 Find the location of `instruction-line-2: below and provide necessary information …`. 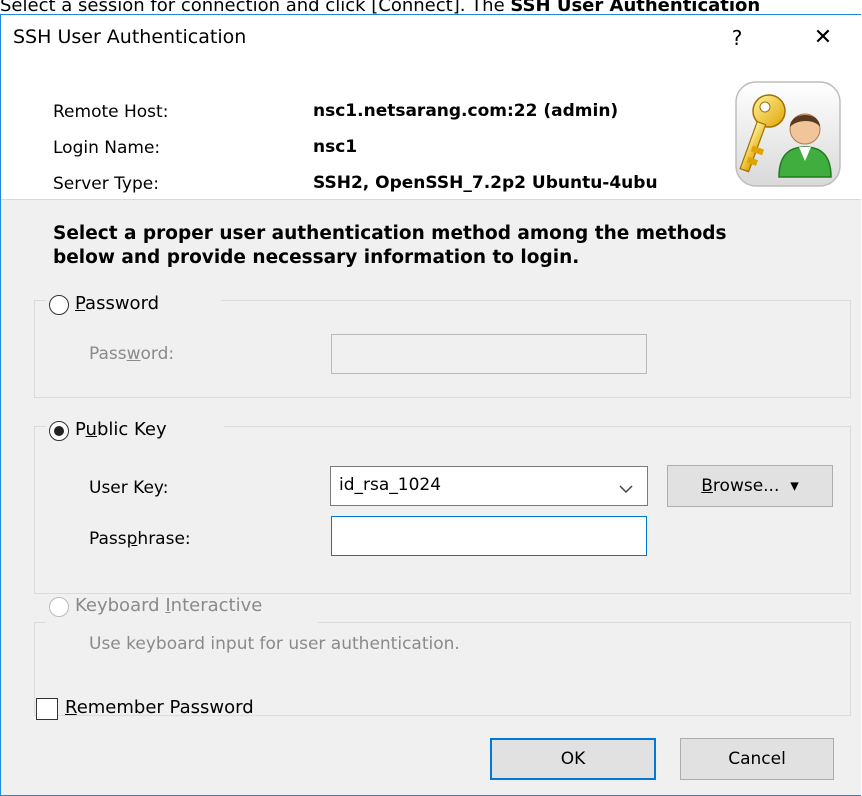

instruction-line-2: below and provide necessary information … is located at coordinates (316, 257).